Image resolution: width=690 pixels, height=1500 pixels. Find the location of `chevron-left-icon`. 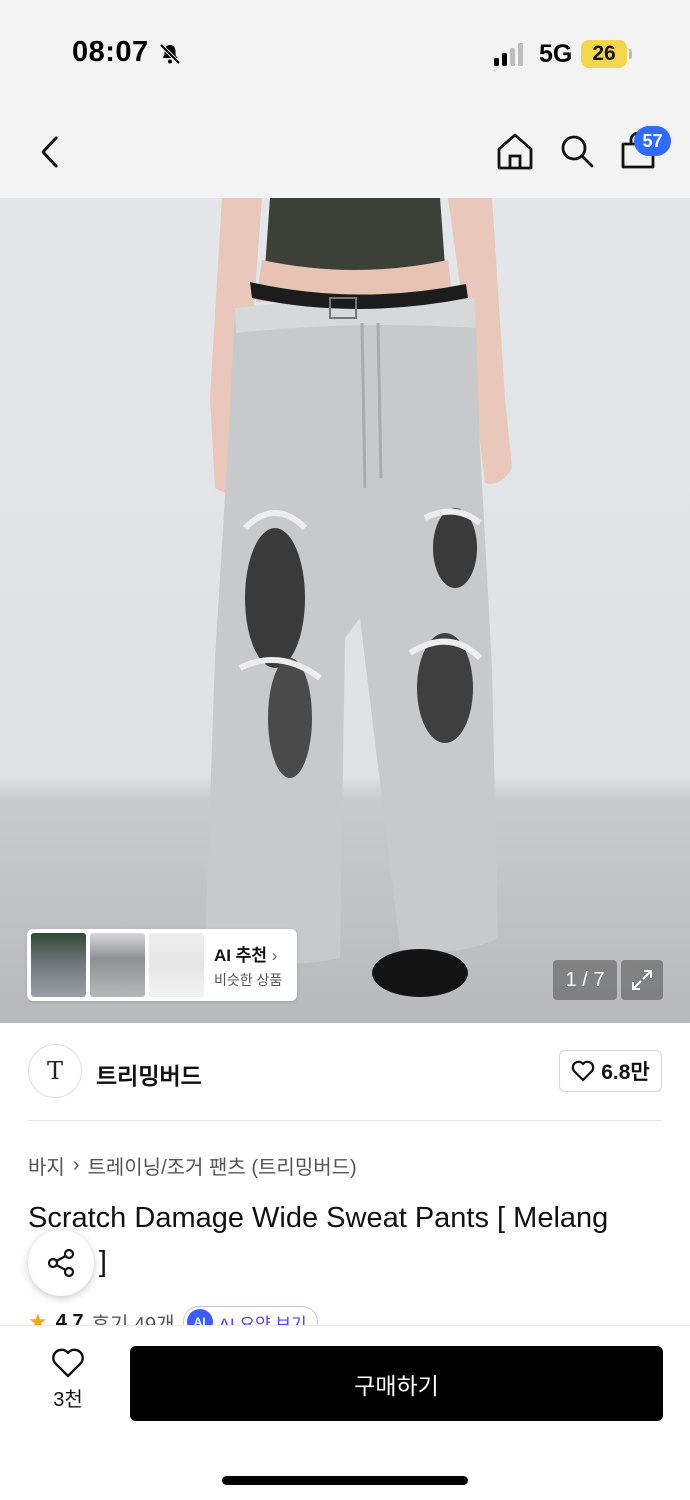

chevron-left-icon is located at coordinates (49, 152).